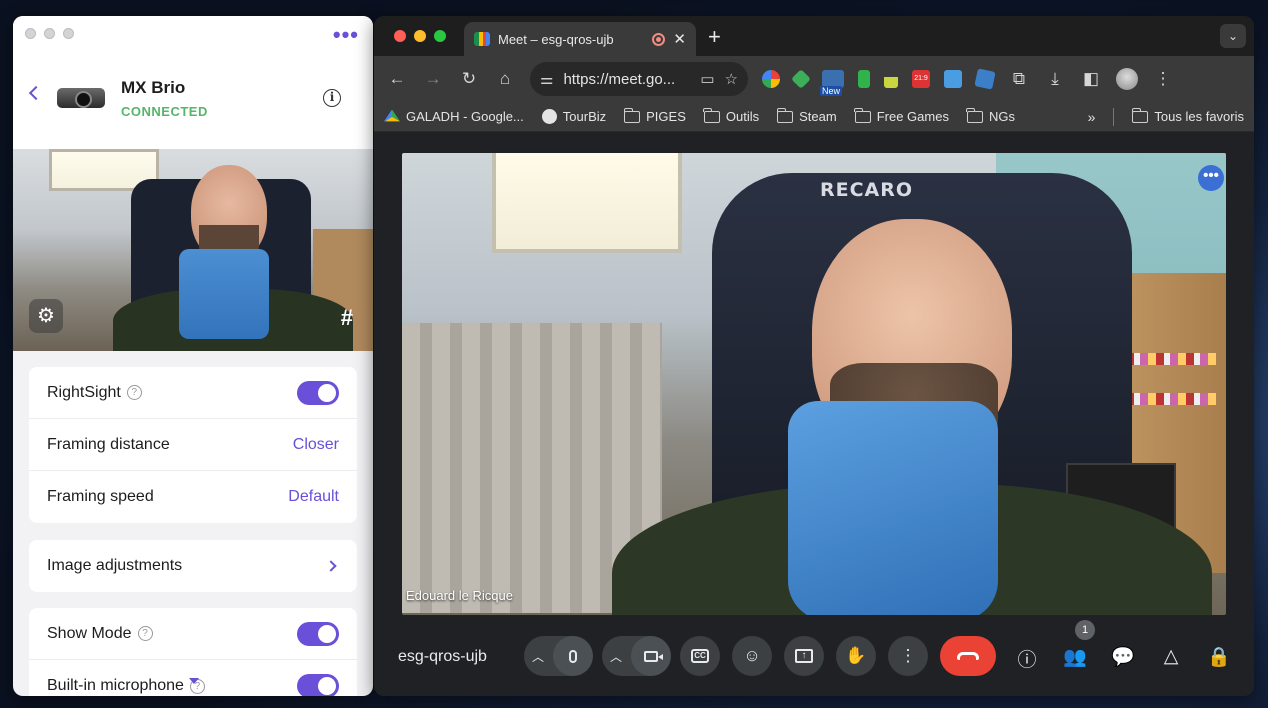 The image size is (1268, 708). What do you see at coordinates (505, 79) in the screenshot?
I see `home-icon: ⌂` at bounding box center [505, 79].